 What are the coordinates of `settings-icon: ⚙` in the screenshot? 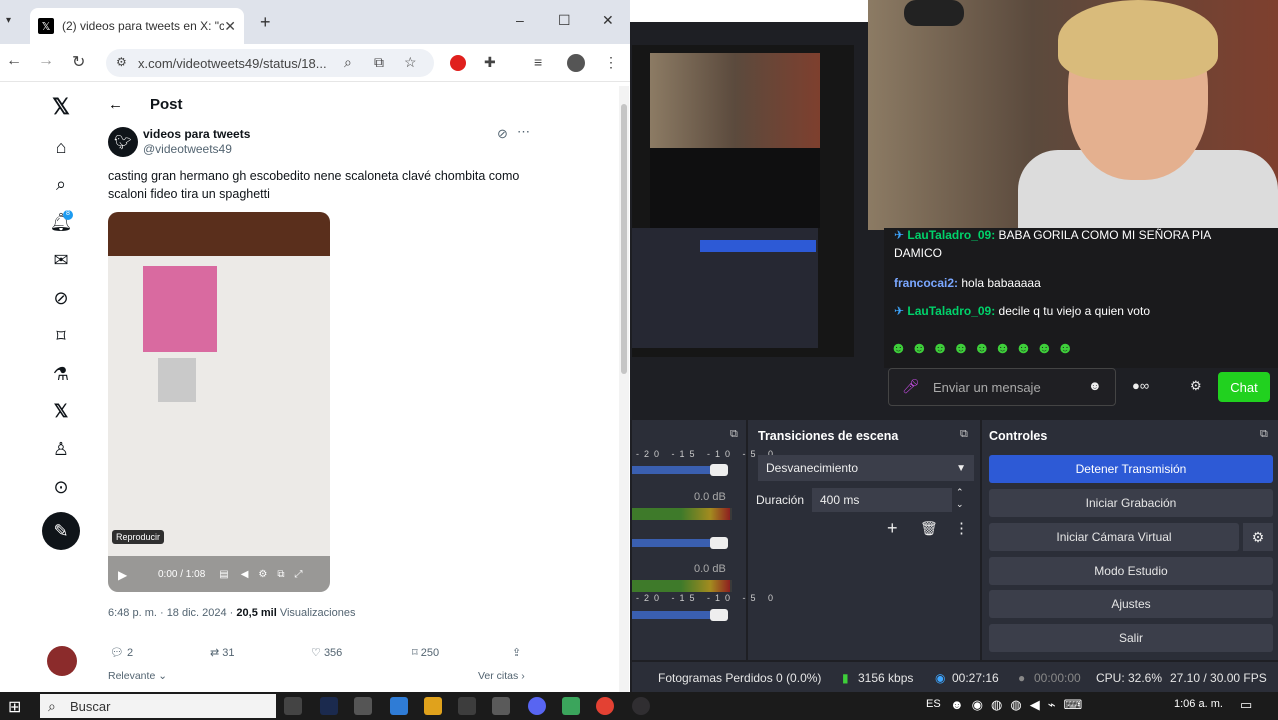 It's located at (262, 574).